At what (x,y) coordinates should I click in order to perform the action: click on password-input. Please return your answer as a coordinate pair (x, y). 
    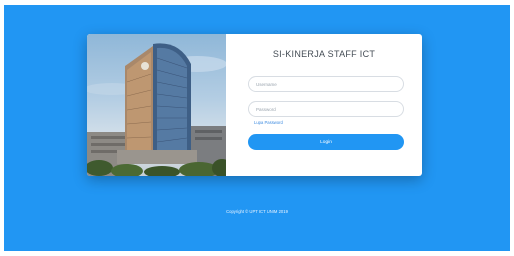
    Looking at the image, I should click on (326, 109).